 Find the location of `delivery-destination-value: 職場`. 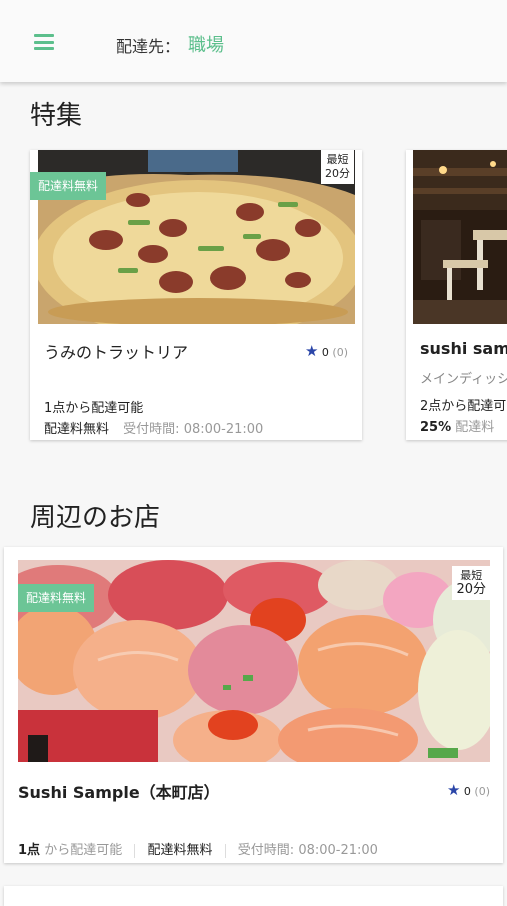

delivery-destination-value: 職場 is located at coordinates (206, 44).